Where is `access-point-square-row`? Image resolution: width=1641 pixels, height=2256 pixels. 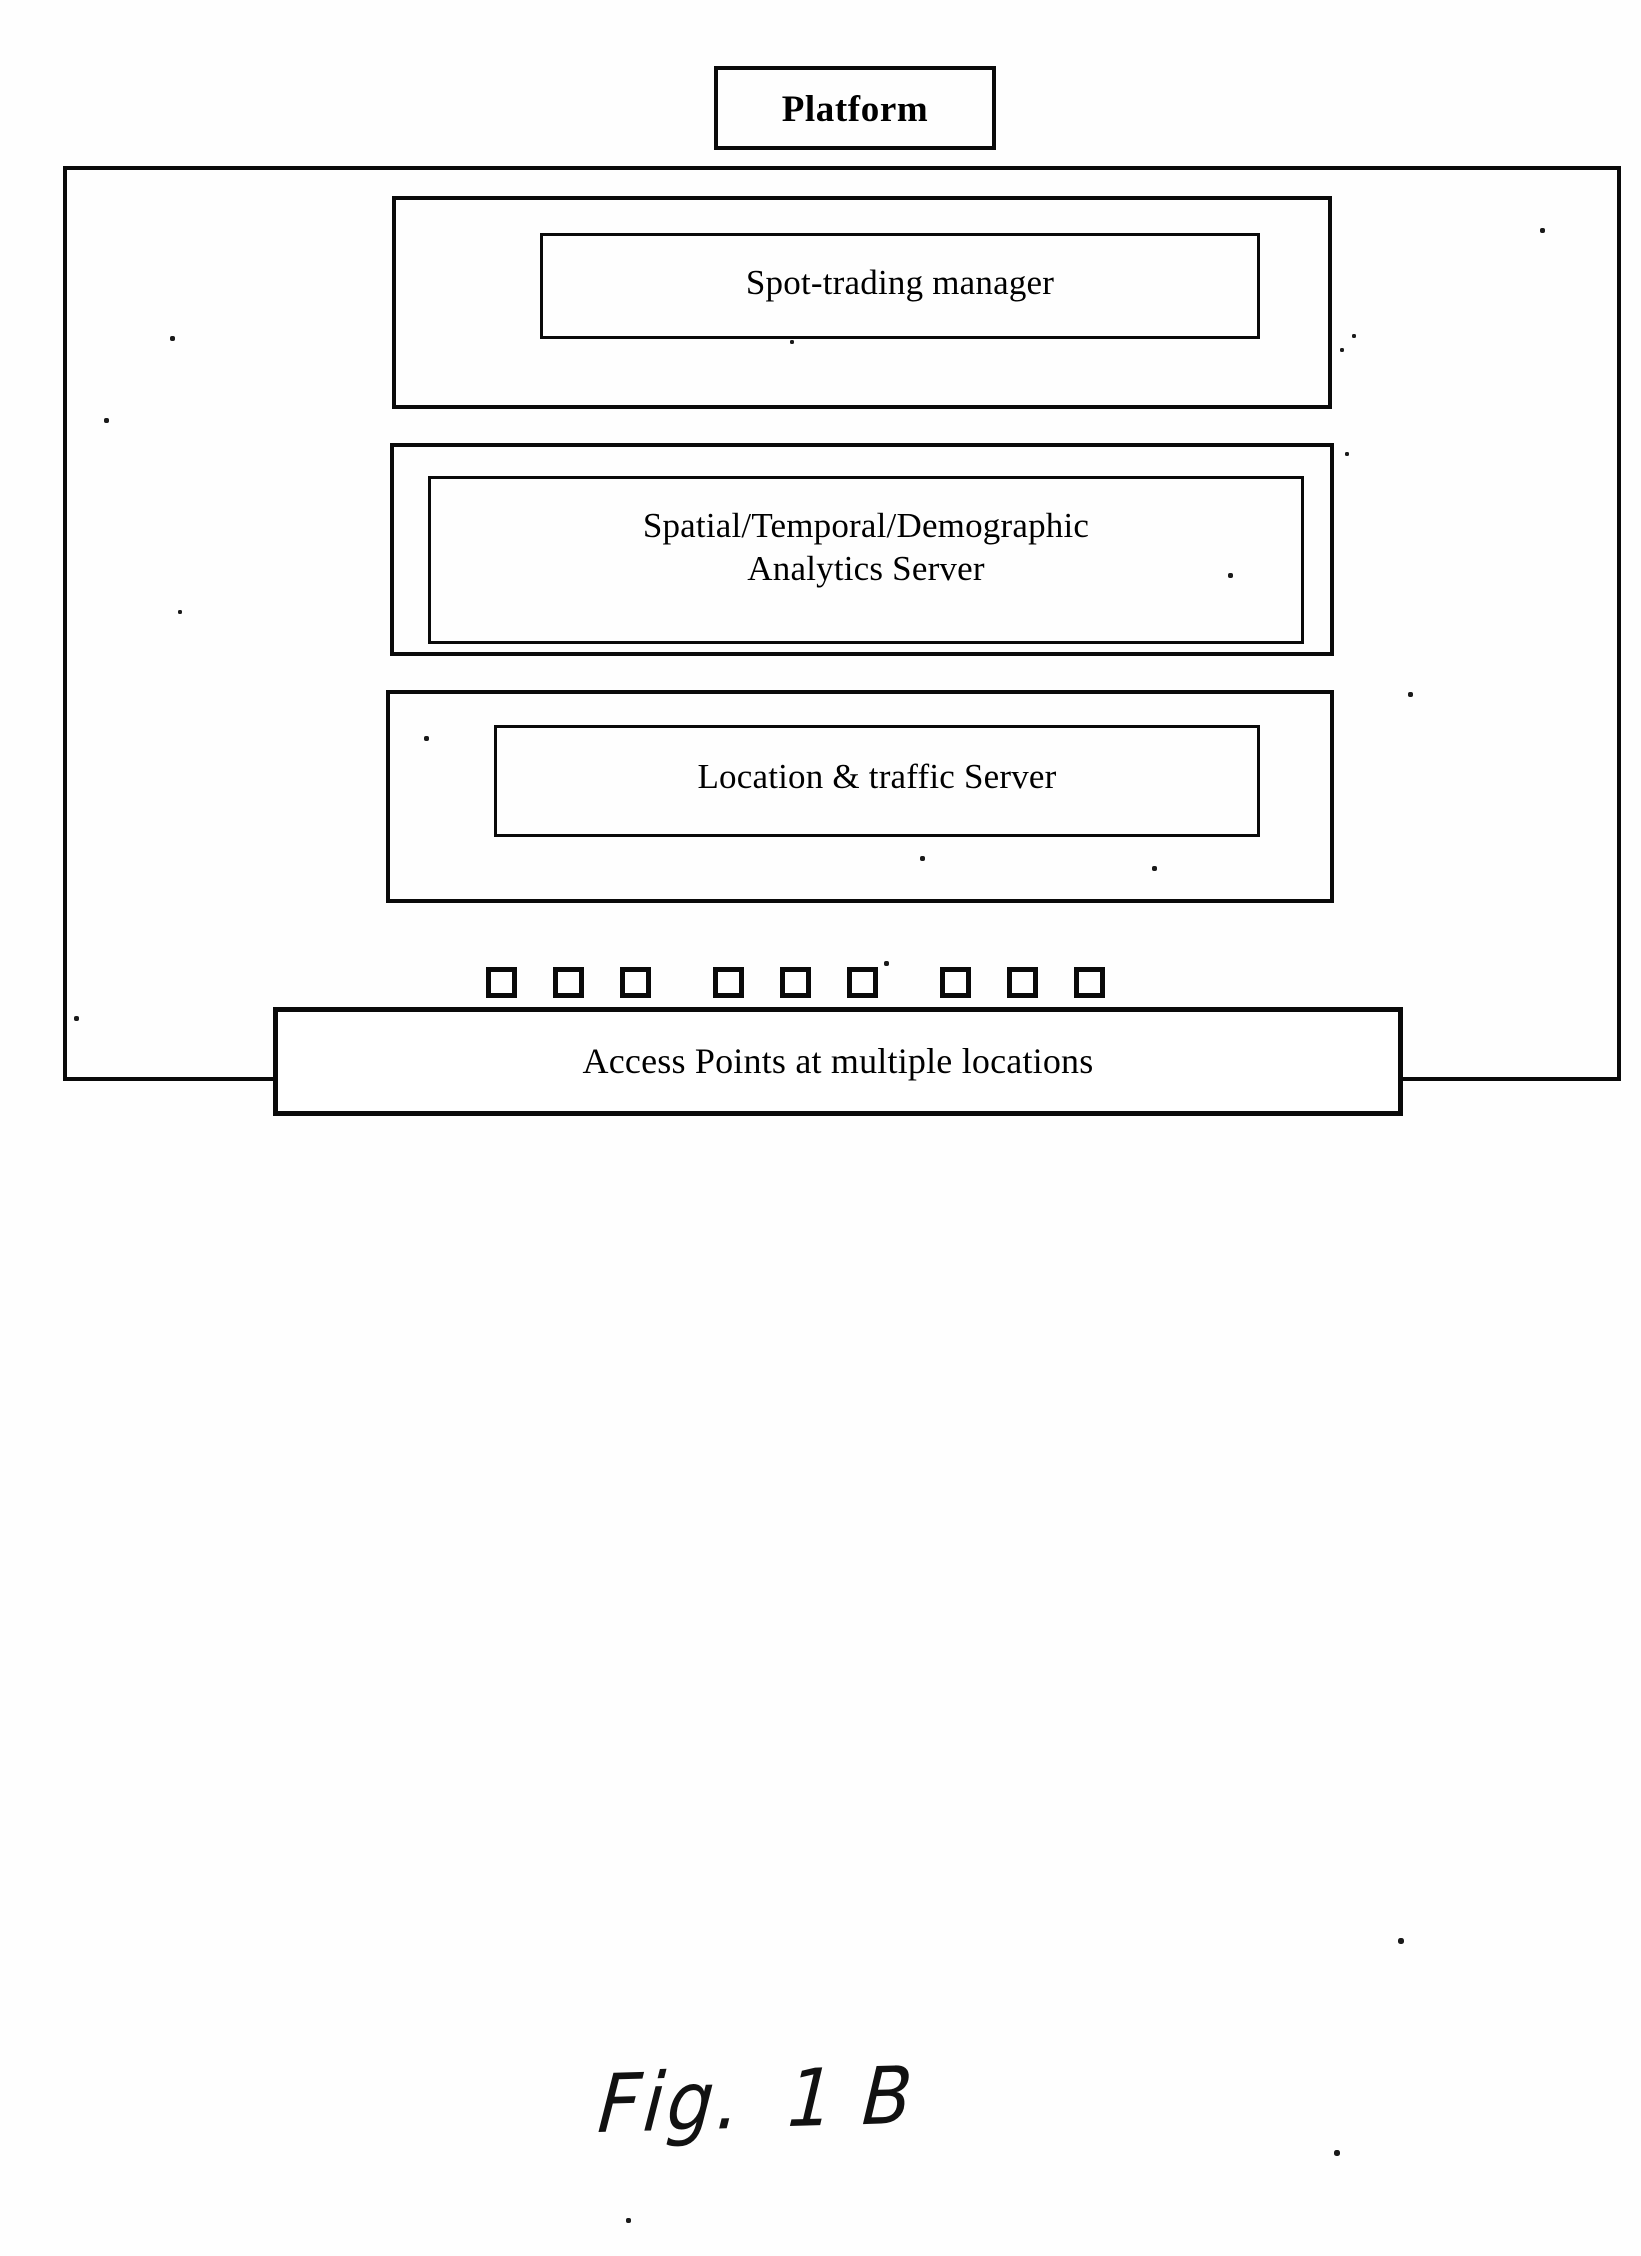
access-point-square-row is located at coordinates (836, 982).